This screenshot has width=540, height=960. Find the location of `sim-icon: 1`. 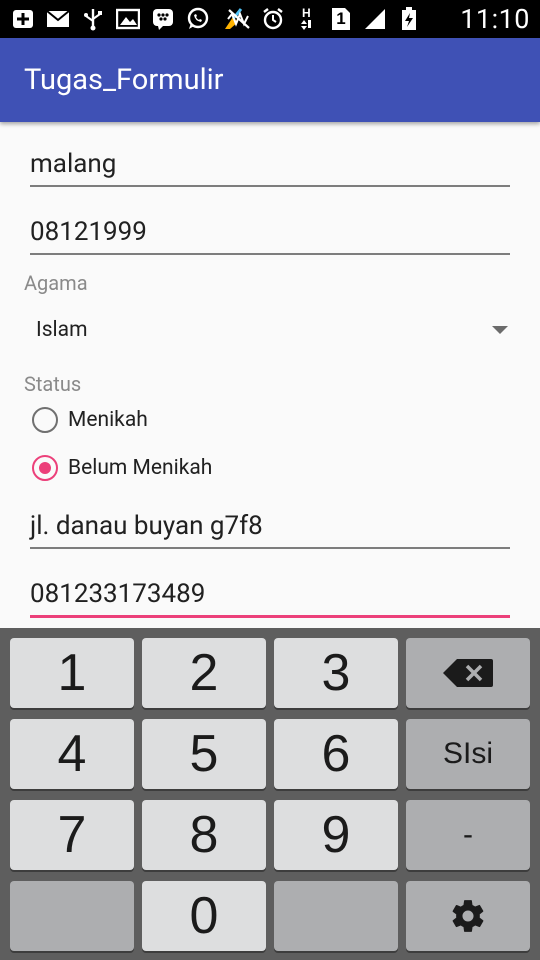

sim-icon: 1 is located at coordinates (341, 19).